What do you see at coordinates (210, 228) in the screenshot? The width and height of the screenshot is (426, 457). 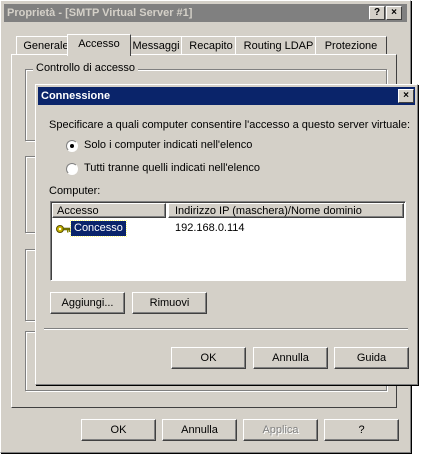 I see `row-address-value: 192.168.0.114` at bounding box center [210, 228].